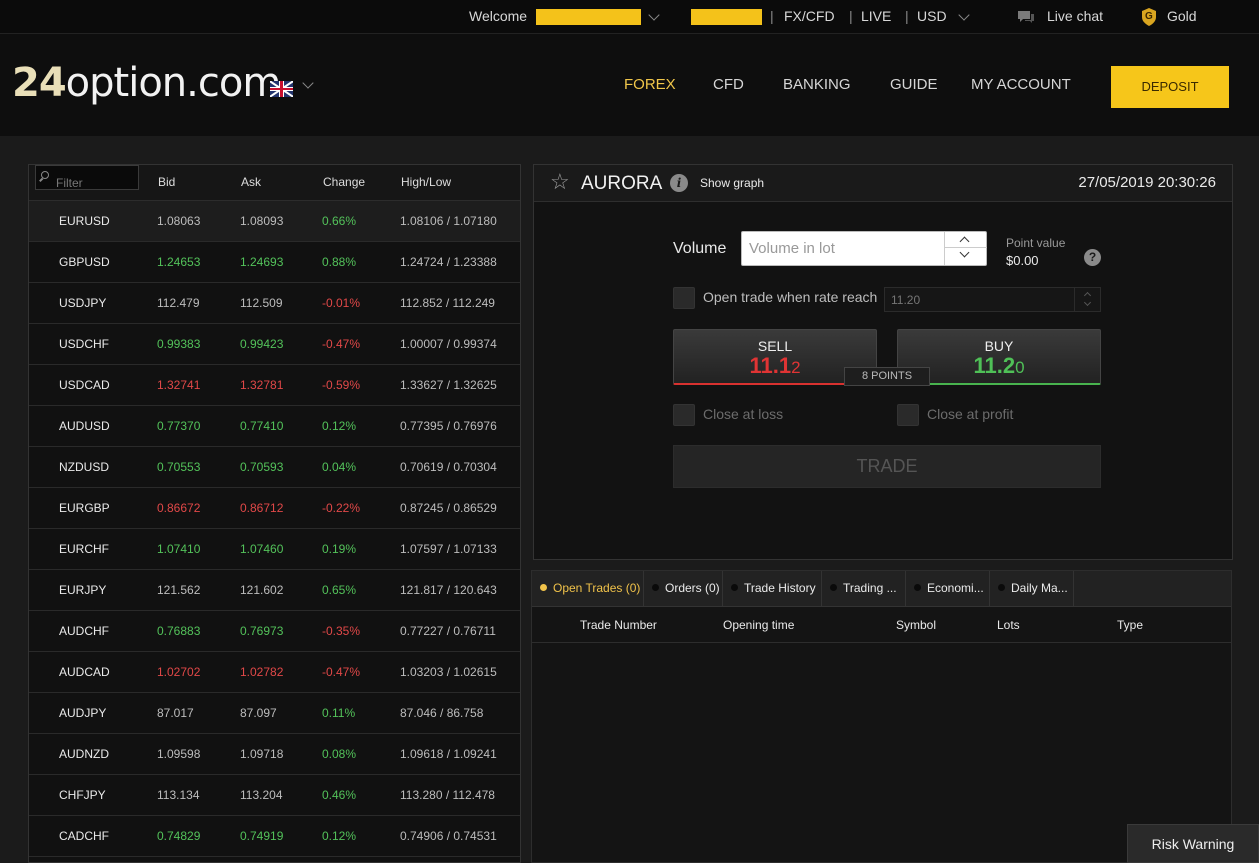 The height and width of the screenshot is (863, 1259). I want to click on sell-label: SELL, so click(775, 345).